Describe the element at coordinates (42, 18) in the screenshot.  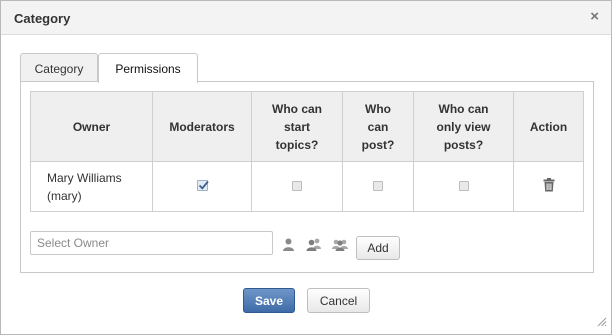
I see `dialog-title: Category` at that location.